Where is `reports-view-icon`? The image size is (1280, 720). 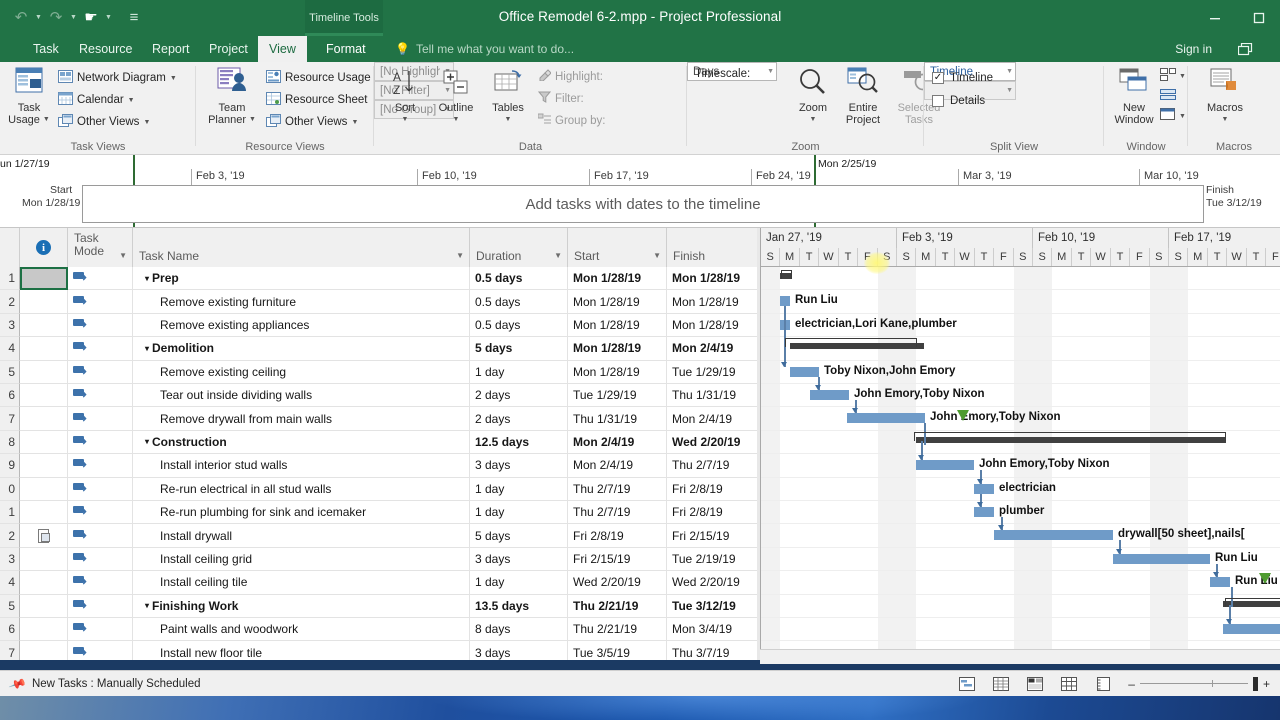 reports-view-icon is located at coordinates (1103, 684).